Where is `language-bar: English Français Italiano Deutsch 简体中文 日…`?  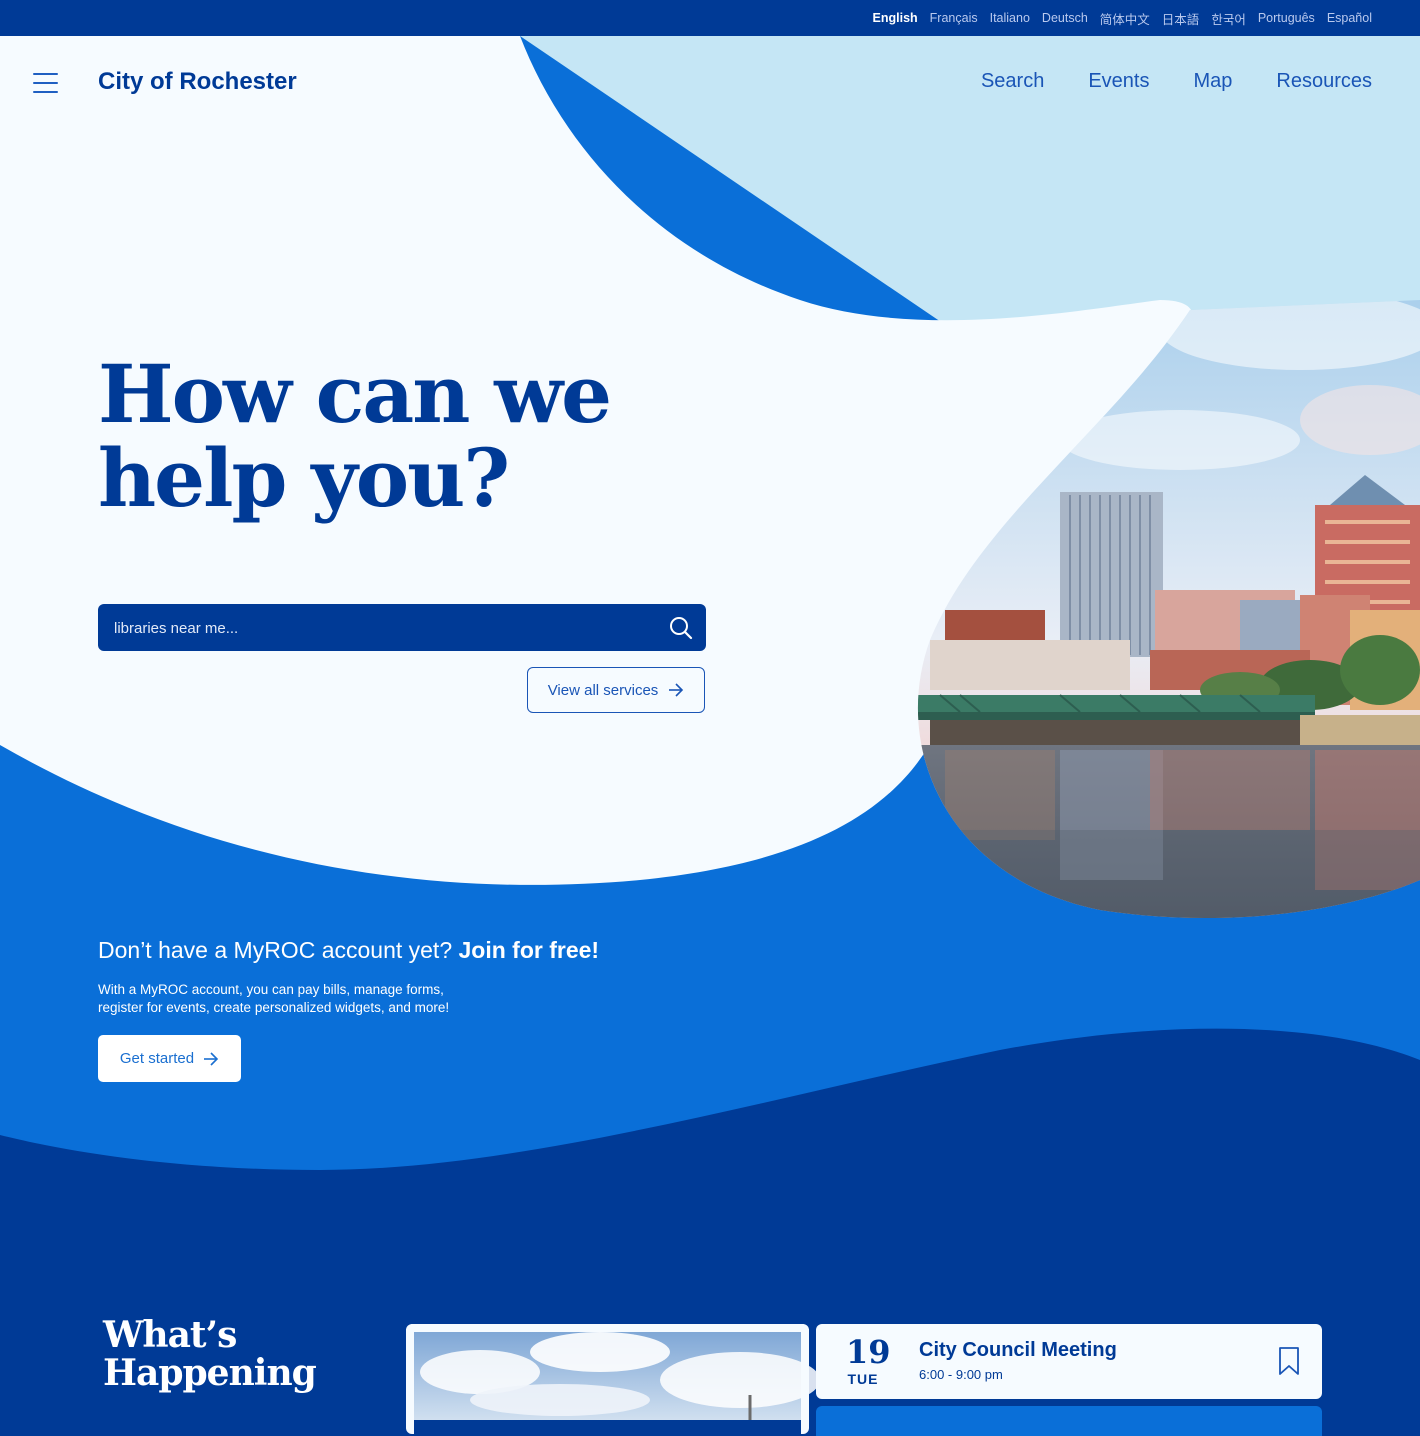 language-bar: English Français Italiano Deutsch 简体中文 日… is located at coordinates (710, 18).